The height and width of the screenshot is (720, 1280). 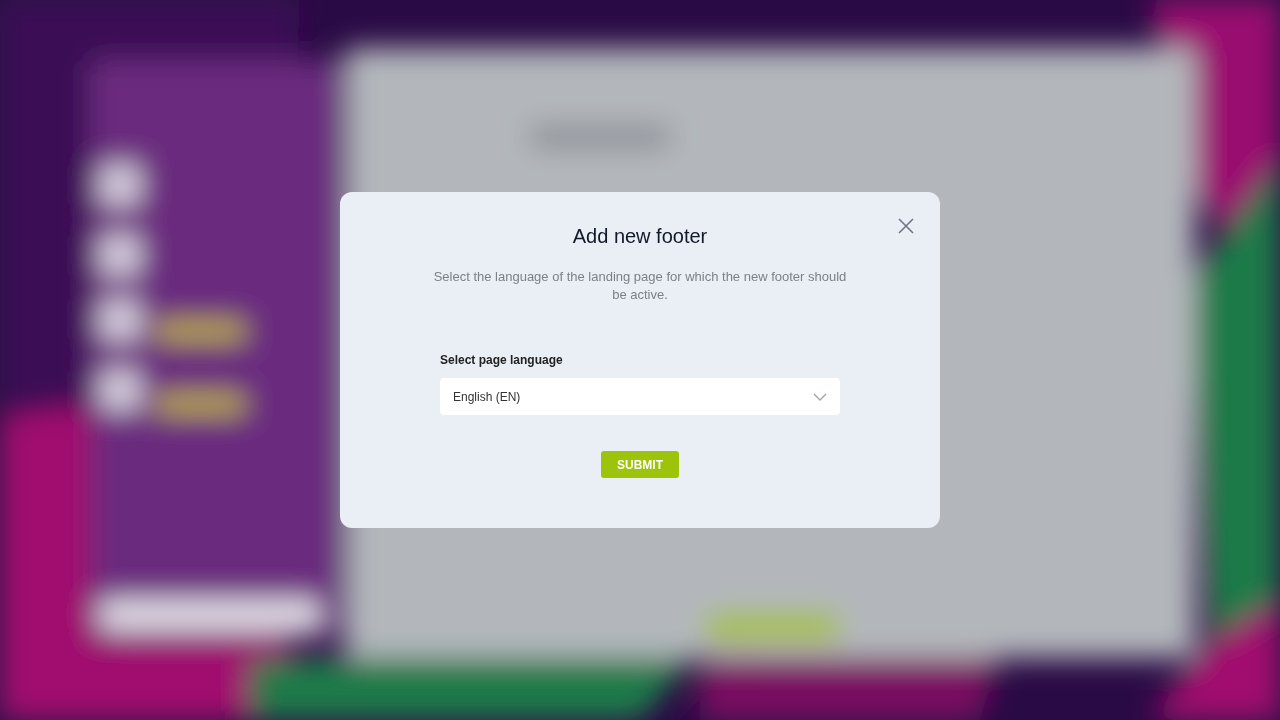 What do you see at coordinates (640, 286) in the screenshot?
I see `dialog-description: Select the language of the landing page for which the new footer should be active.` at bounding box center [640, 286].